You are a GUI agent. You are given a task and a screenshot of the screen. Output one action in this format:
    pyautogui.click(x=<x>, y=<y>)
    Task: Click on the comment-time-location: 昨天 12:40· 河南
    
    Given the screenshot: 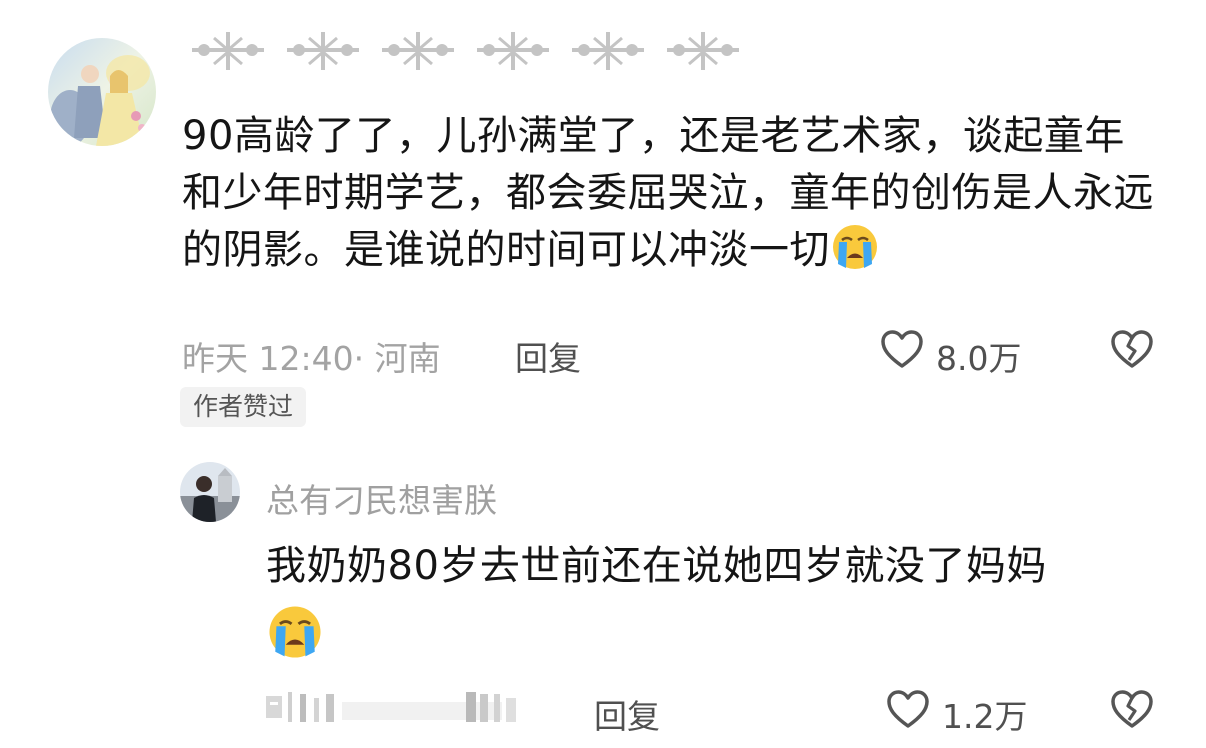 What is the action you would take?
    pyautogui.click(x=311, y=358)
    